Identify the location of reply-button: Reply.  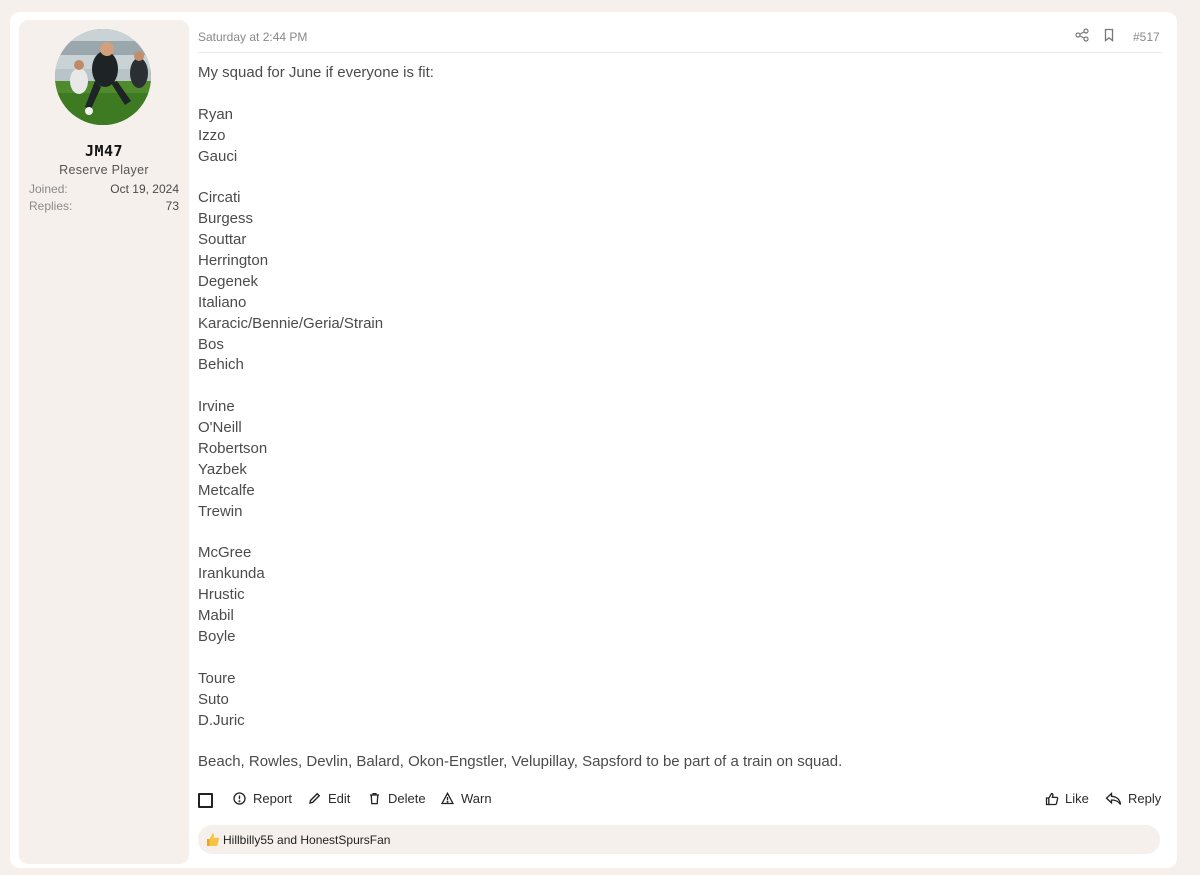
(1133, 798).